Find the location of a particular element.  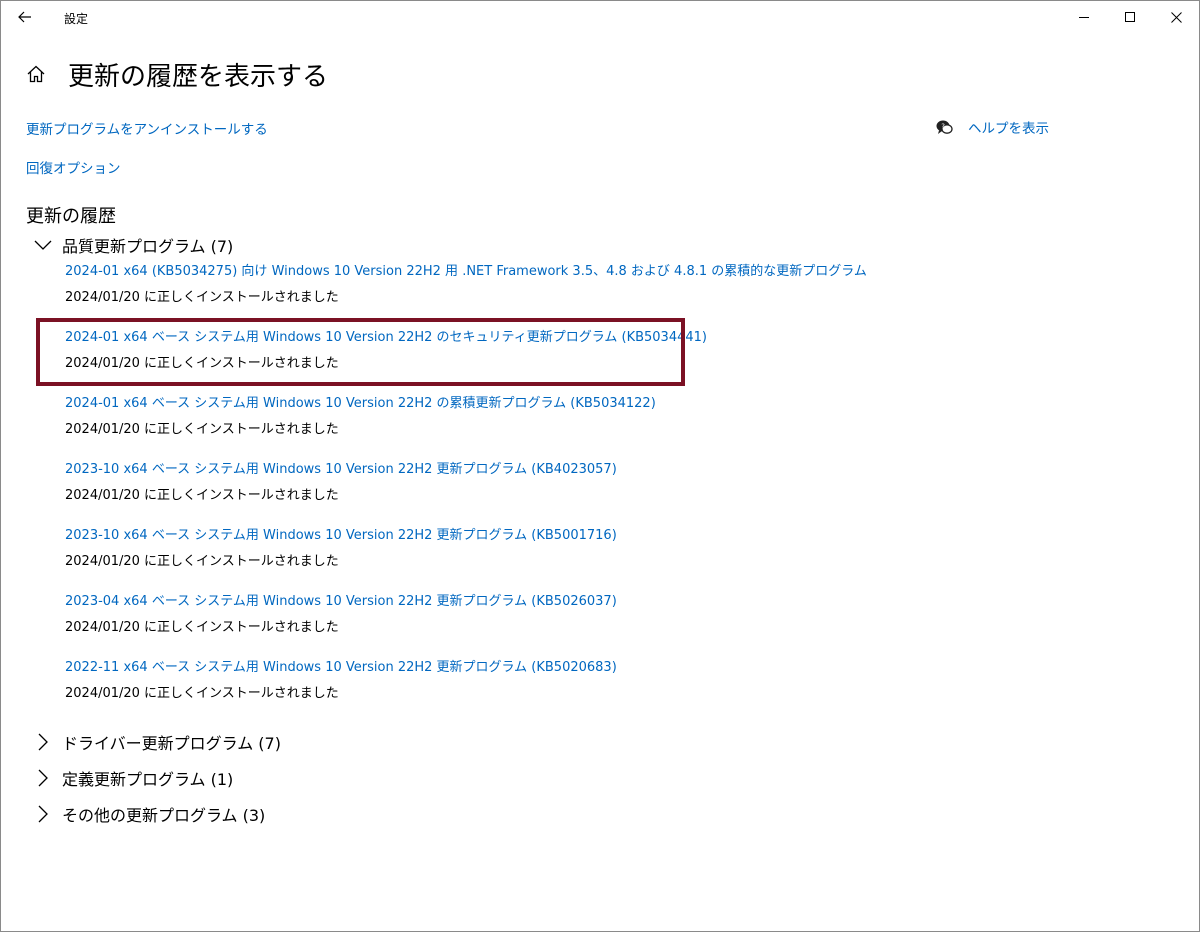

arrow-left-icon is located at coordinates (24, 17).